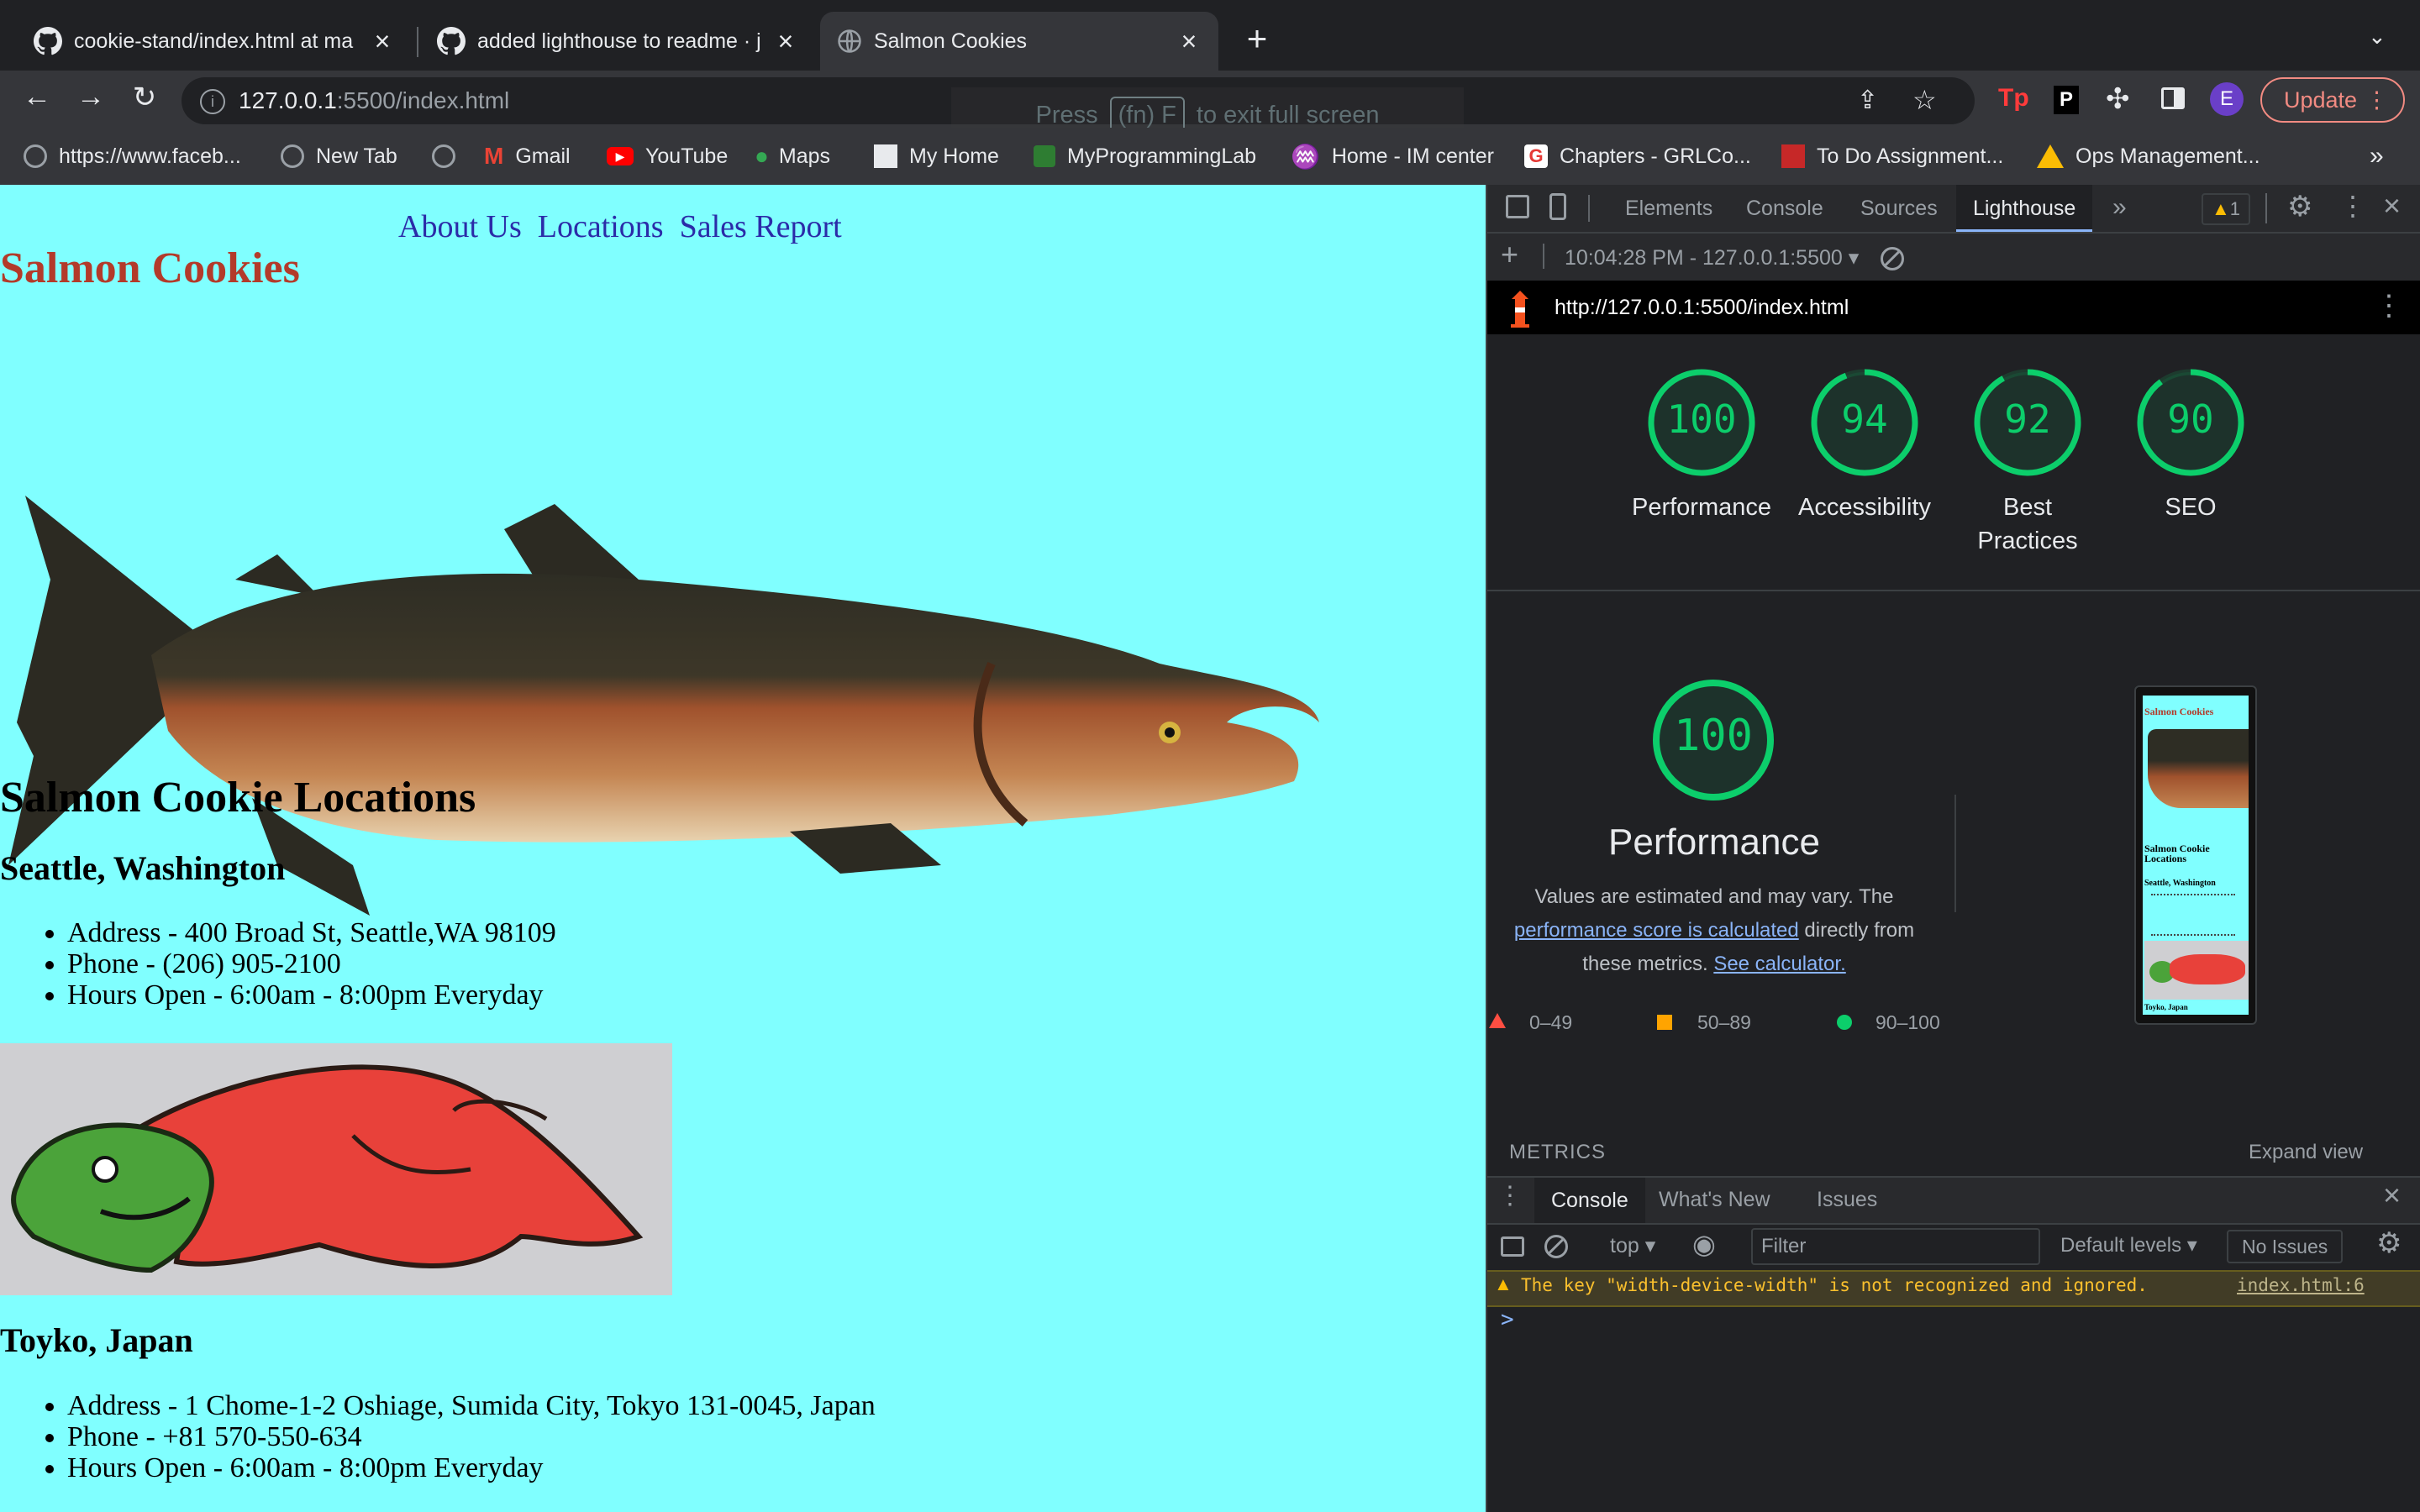 The image size is (2420, 1512). I want to click on close-devtools-icon: ×, so click(2392, 205).